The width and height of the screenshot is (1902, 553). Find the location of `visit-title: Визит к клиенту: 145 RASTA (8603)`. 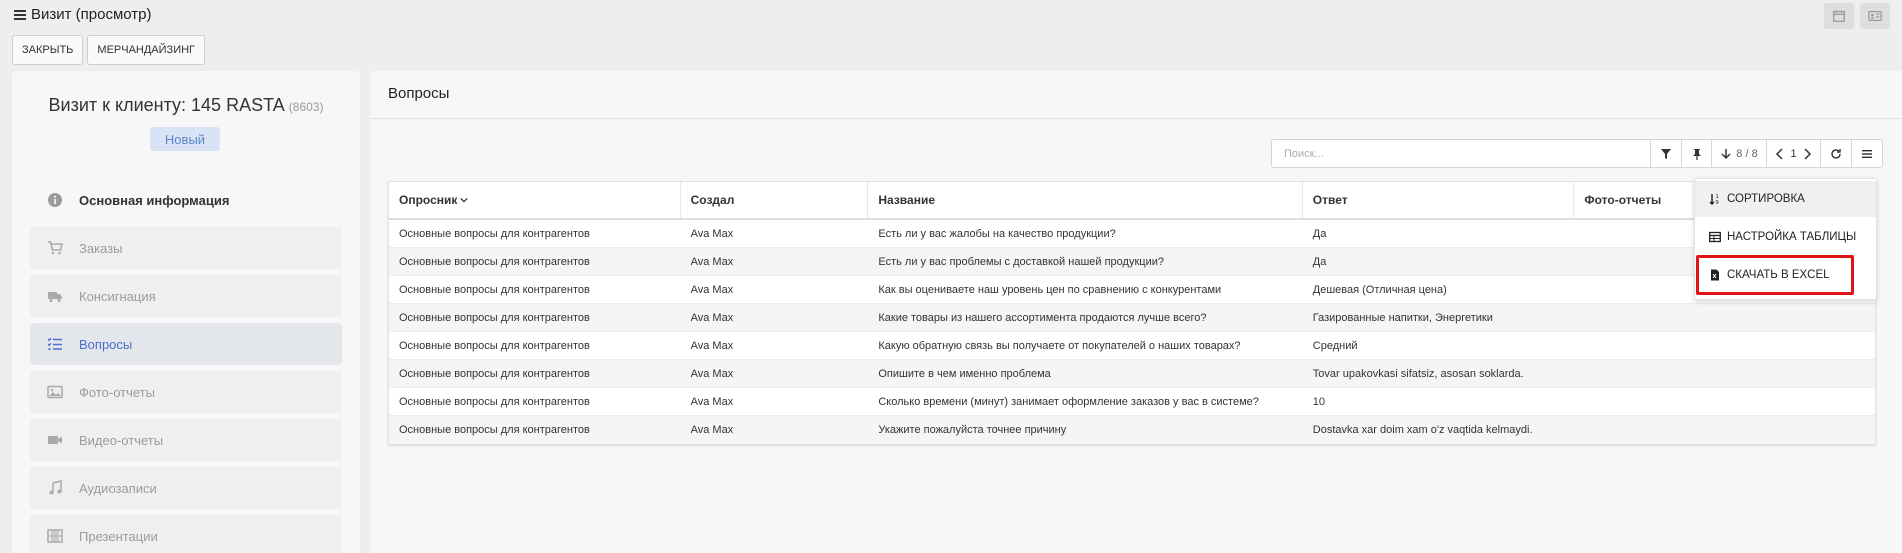

visit-title: Визит к клиенту: 145 RASTA (8603) is located at coordinates (186, 105).